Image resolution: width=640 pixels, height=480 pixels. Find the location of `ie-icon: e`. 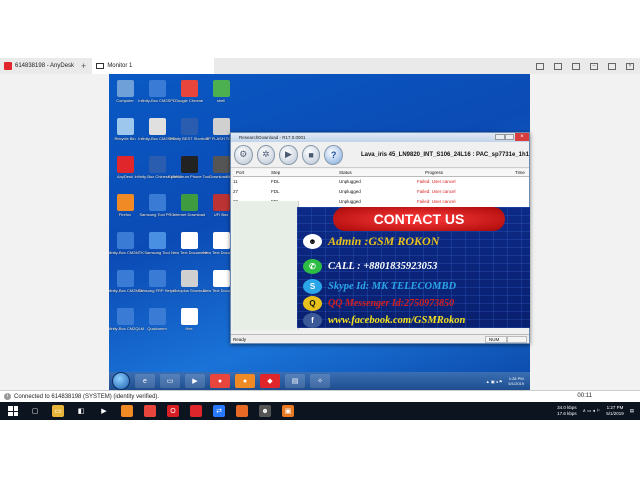

ie-icon: e is located at coordinates (145, 381).